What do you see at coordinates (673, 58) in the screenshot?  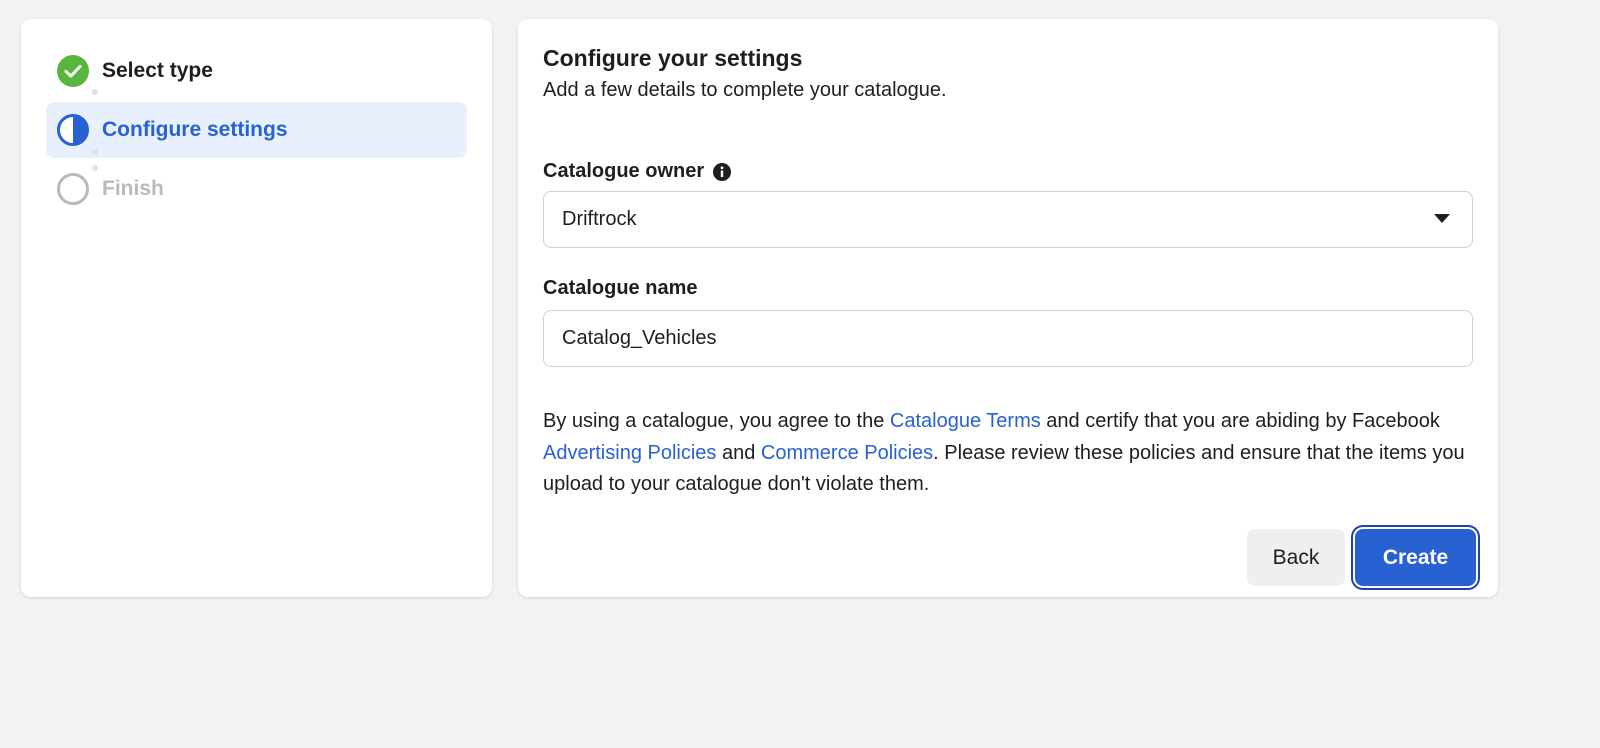 I see `page-title: Configure your settings` at bounding box center [673, 58].